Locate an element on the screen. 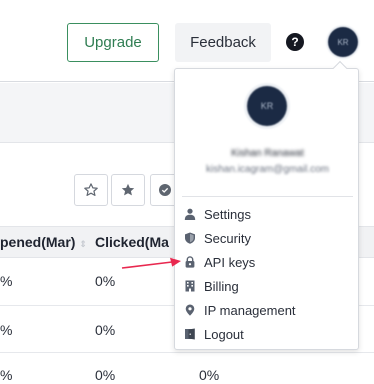  menu-divider is located at coordinates (267, 196).